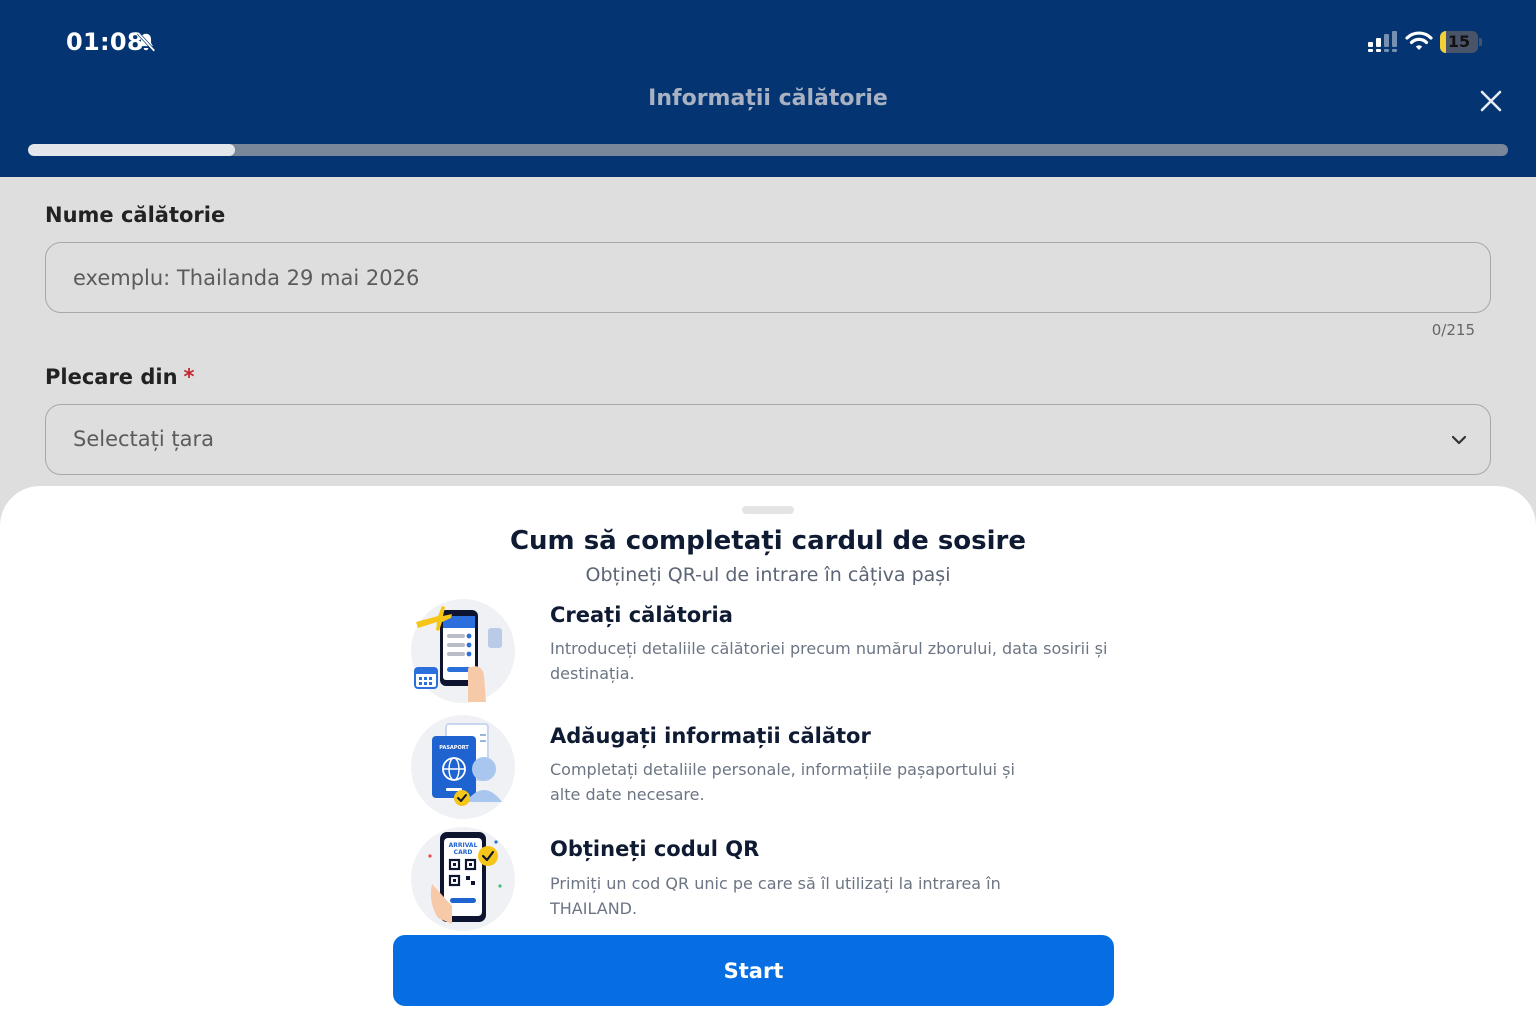  What do you see at coordinates (1453, 330) in the screenshot?
I see `character-counter: 0/215` at bounding box center [1453, 330].